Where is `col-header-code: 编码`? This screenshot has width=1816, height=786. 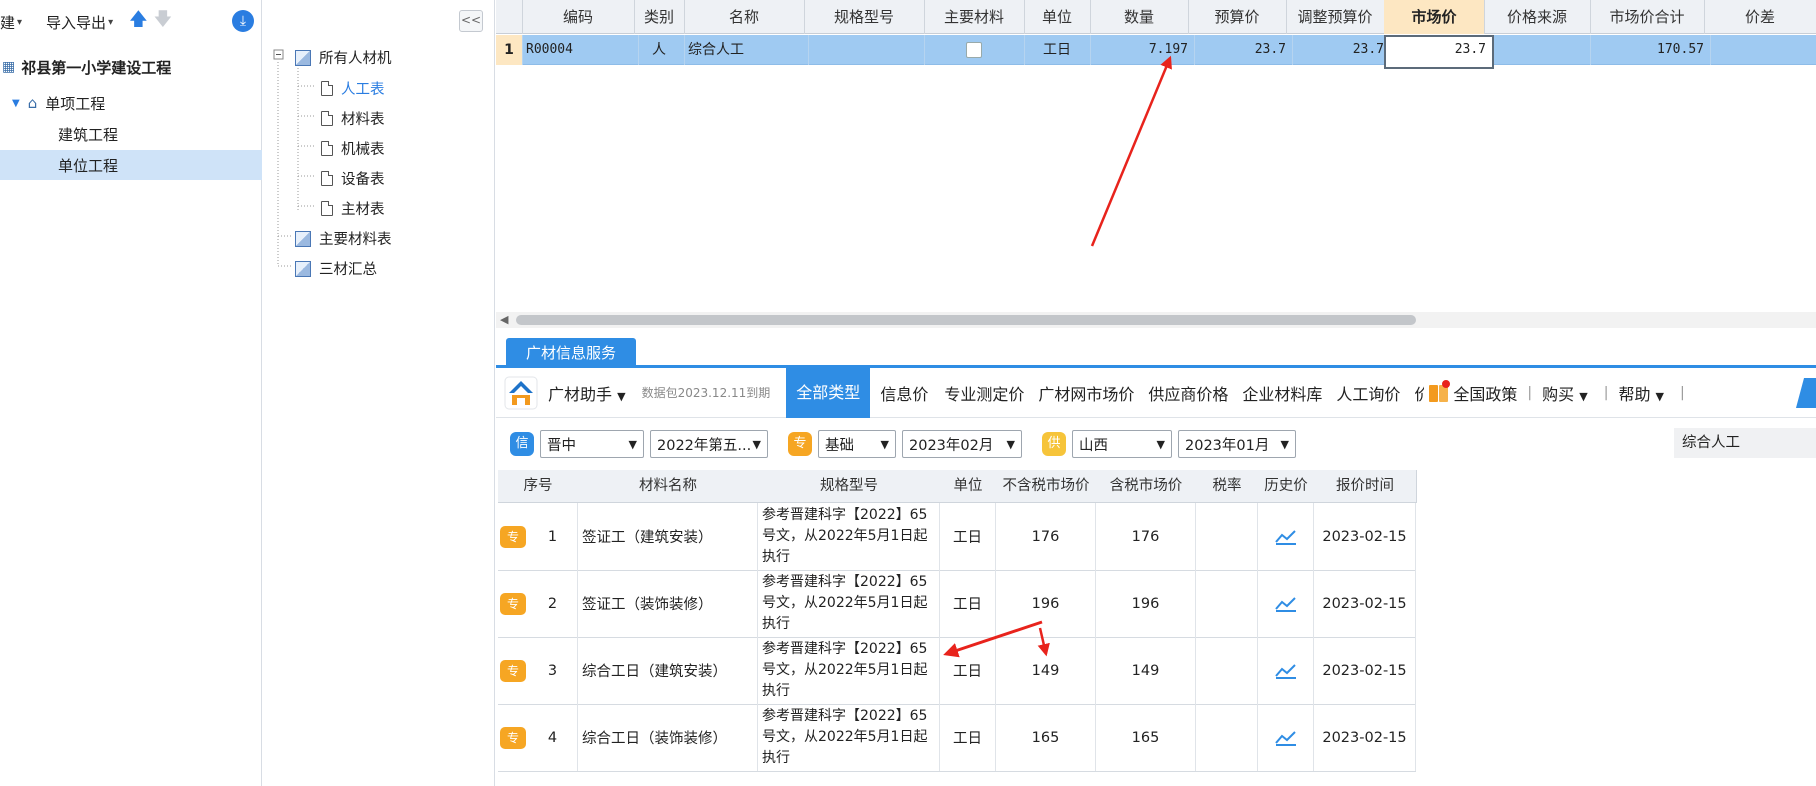
col-header-code: 编码 is located at coordinates (578, 17).